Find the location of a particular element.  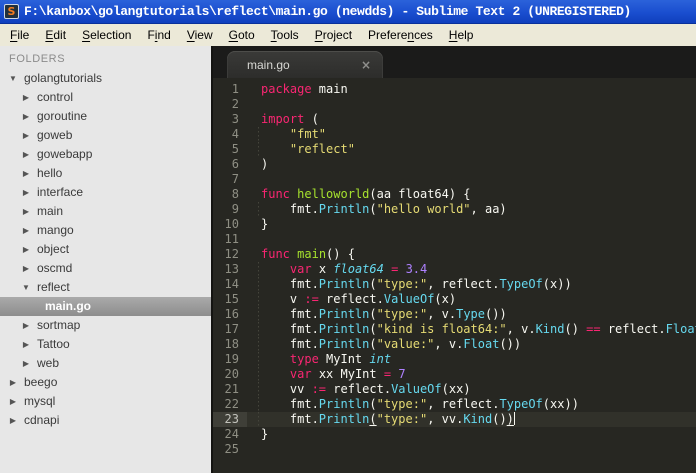

sidebar-item-sortmap: ▶ sortmap is located at coordinates (105, 325).